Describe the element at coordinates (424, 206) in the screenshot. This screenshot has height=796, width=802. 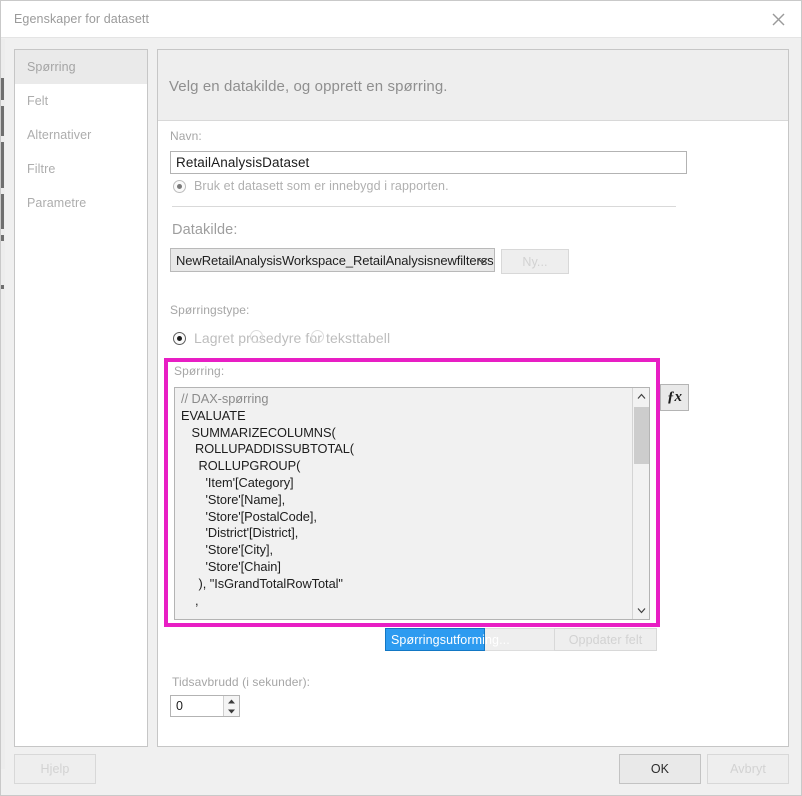
I see `divider` at that location.